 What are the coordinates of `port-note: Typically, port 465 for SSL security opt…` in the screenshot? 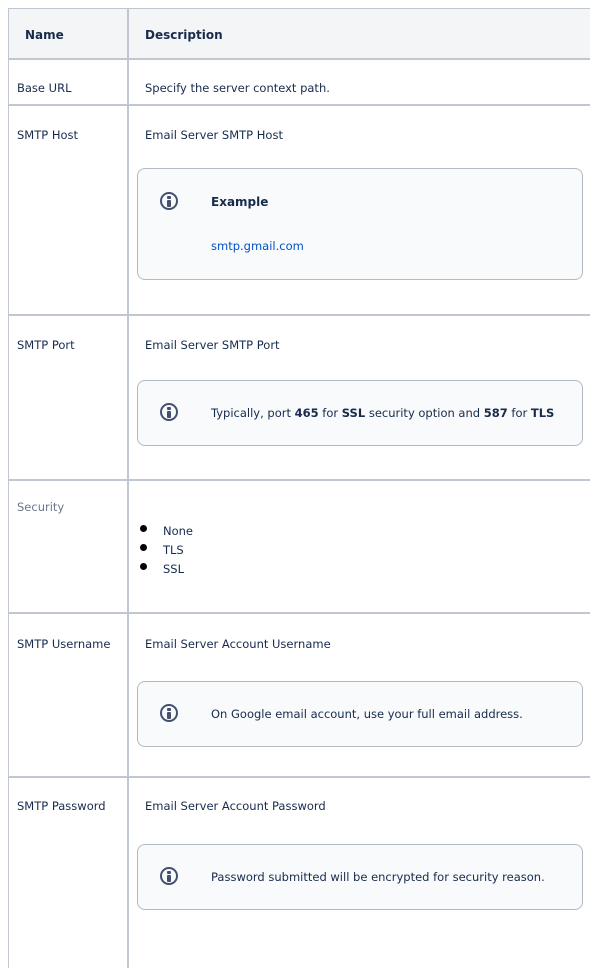 It's located at (383, 413).